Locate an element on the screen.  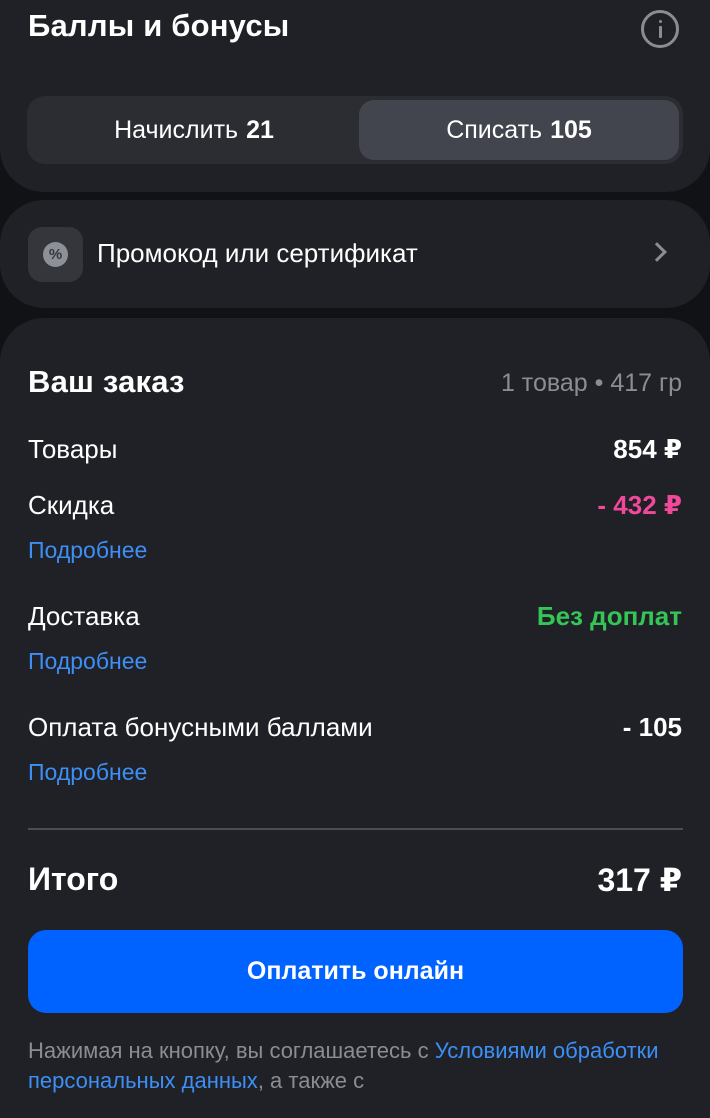
order-title: Ваш заказ is located at coordinates (106, 381).